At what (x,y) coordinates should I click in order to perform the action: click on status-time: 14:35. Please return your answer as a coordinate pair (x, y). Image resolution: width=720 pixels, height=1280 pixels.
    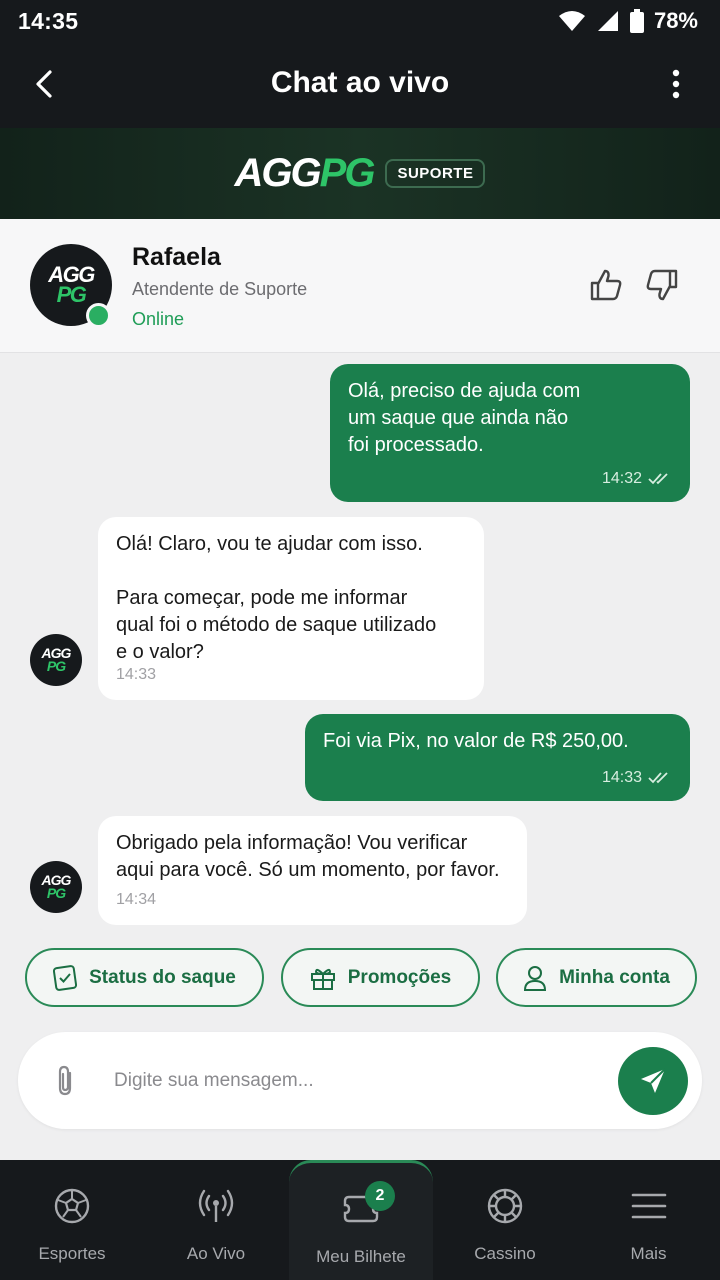
    Looking at the image, I should click on (48, 20).